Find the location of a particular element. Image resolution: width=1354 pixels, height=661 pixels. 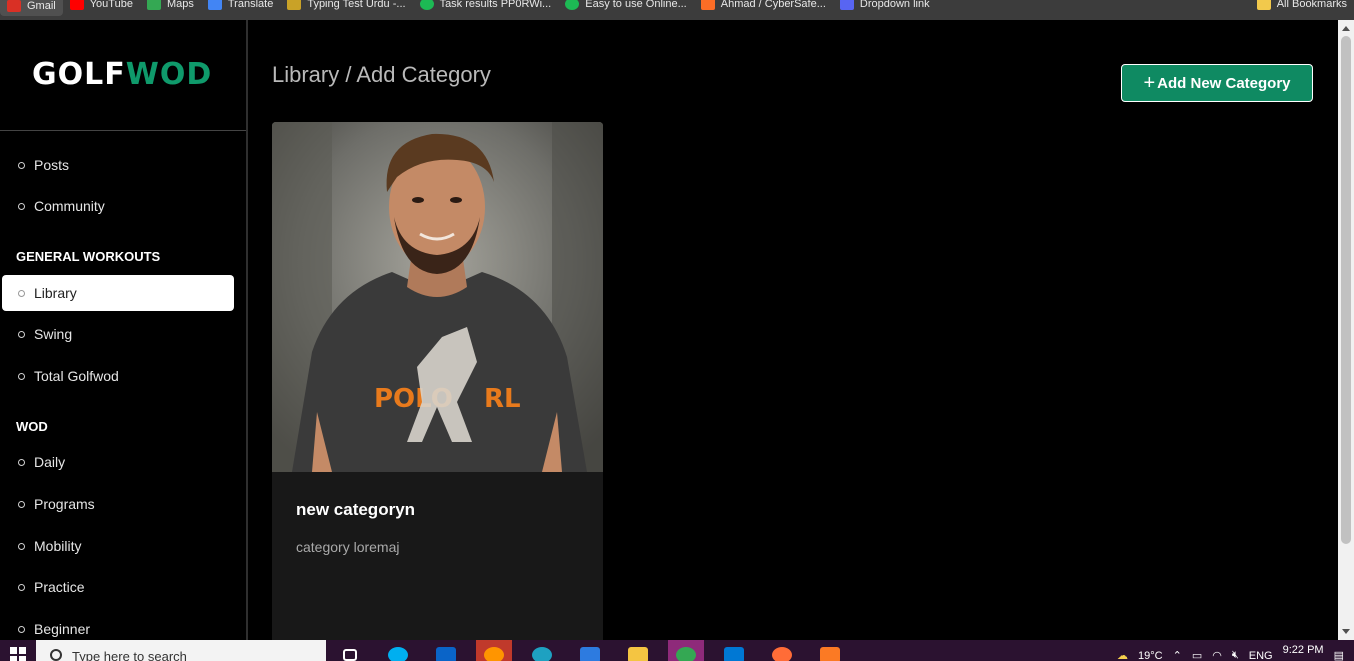

taskbar-postman is located at coordinates (782, 650).